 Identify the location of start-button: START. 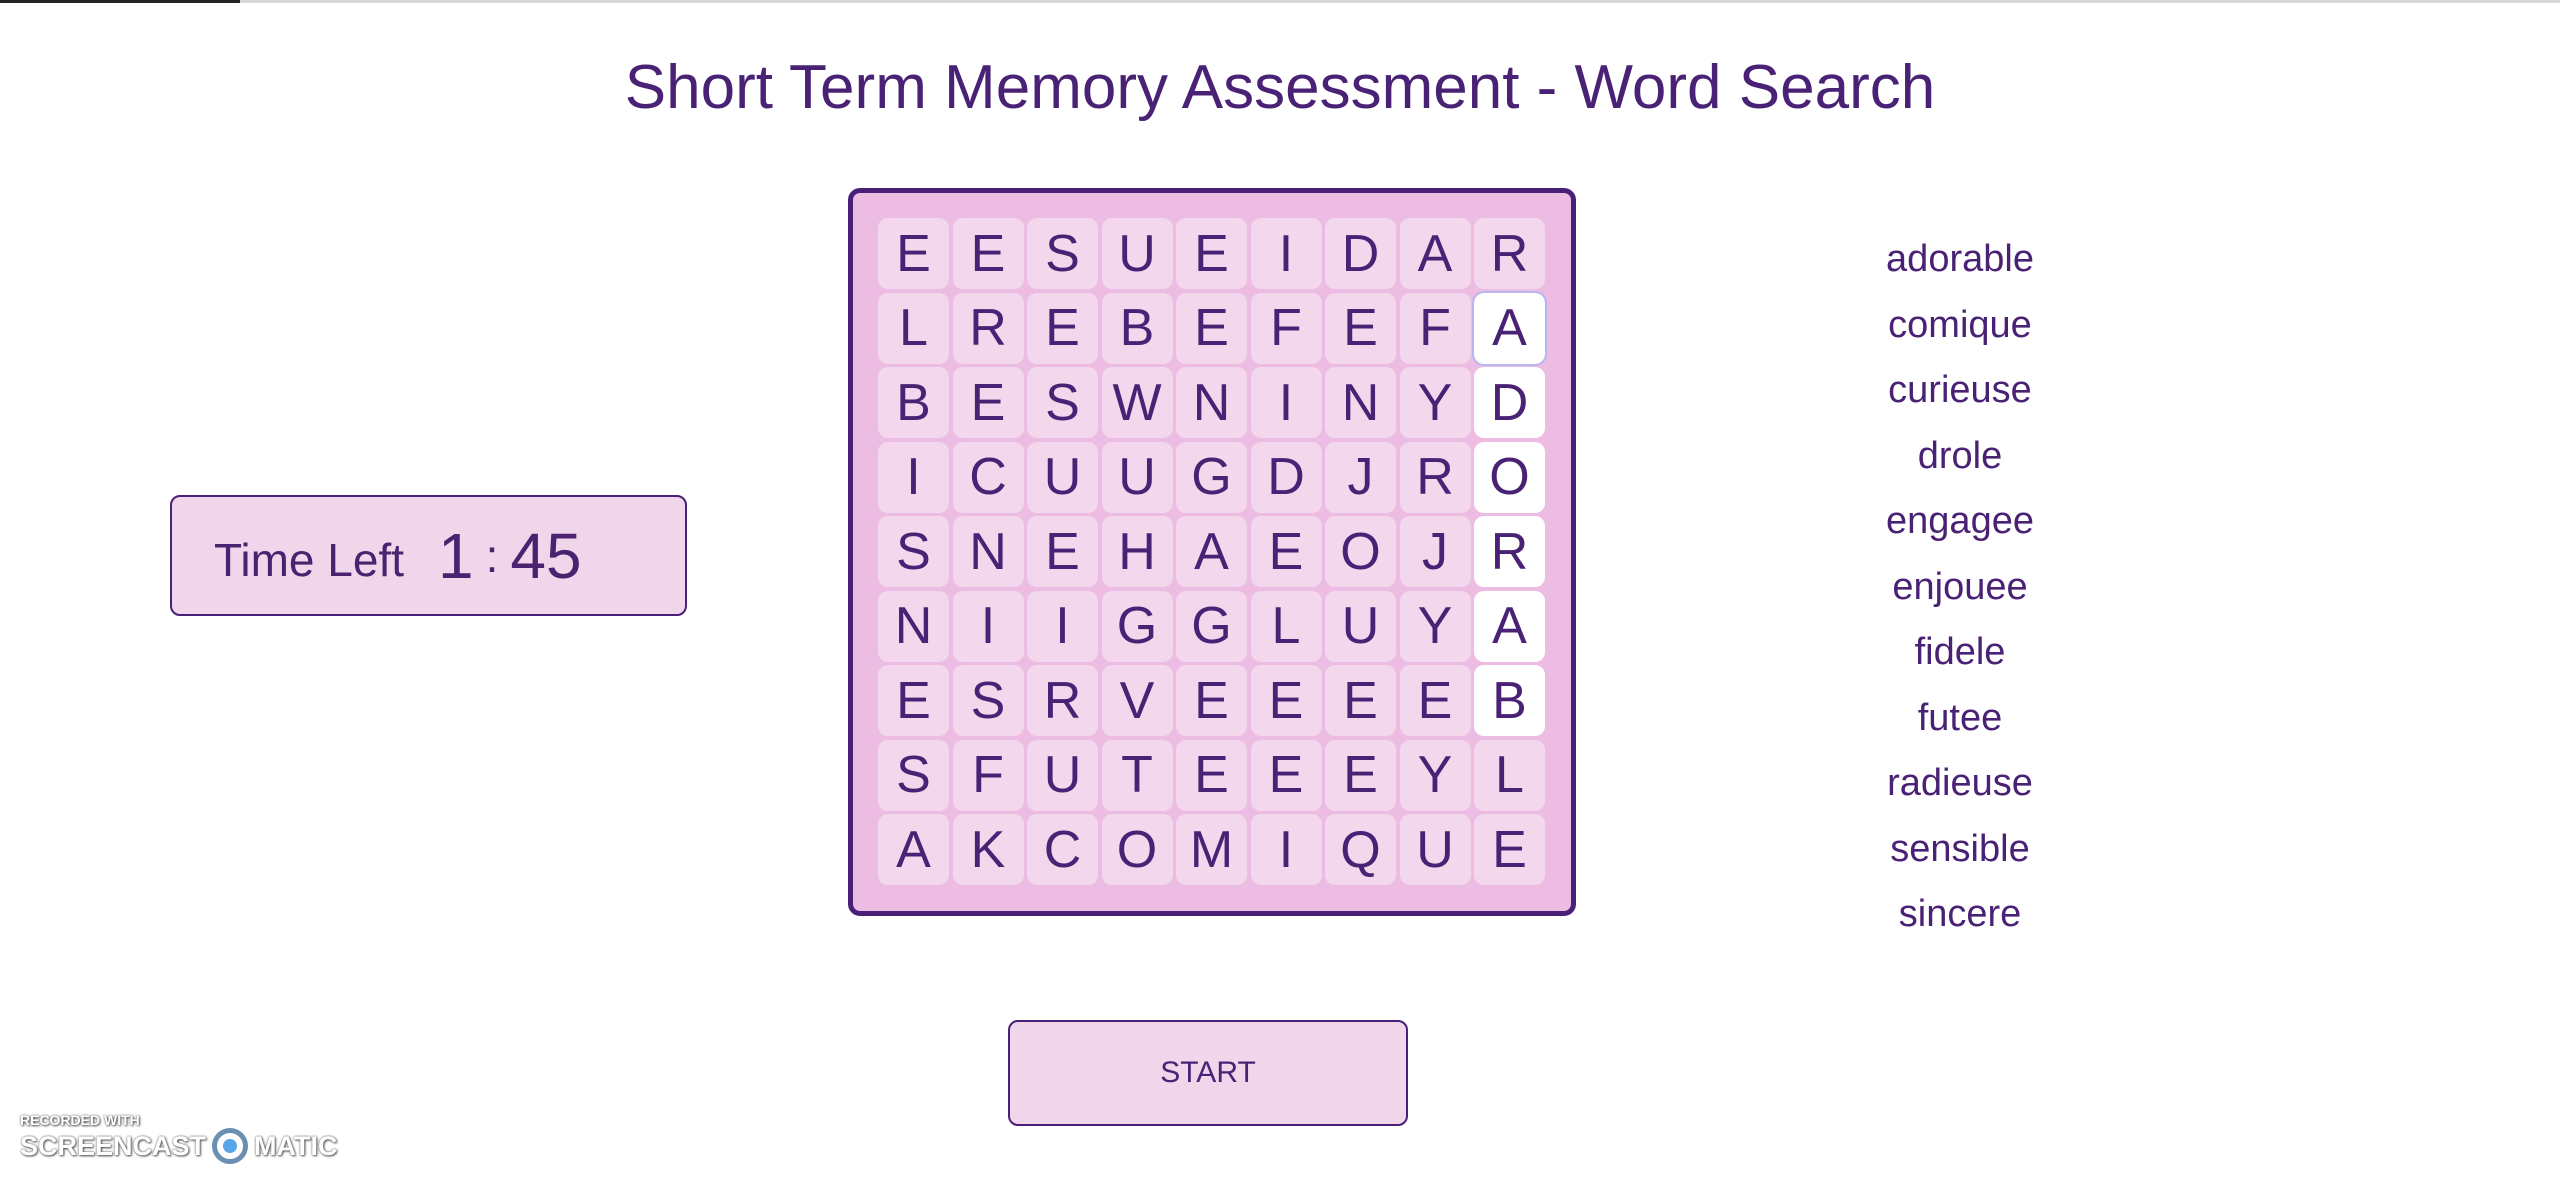
(1208, 1073).